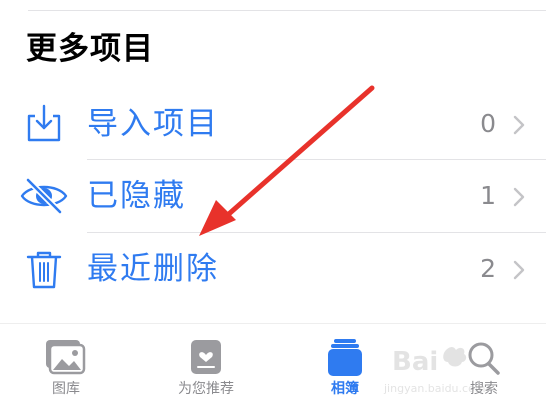 Image resolution: width=546 pixels, height=401 pixels. Describe the element at coordinates (206, 357) in the screenshot. I see `for-you-icon` at that location.